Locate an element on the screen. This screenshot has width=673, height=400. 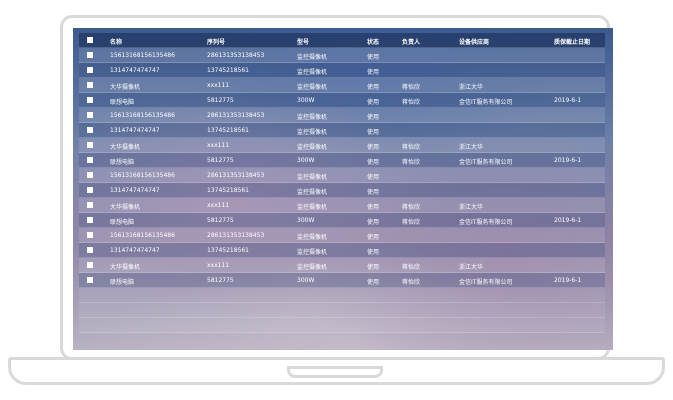
cell-name: 大华摄像机 is located at coordinates (125, 207).